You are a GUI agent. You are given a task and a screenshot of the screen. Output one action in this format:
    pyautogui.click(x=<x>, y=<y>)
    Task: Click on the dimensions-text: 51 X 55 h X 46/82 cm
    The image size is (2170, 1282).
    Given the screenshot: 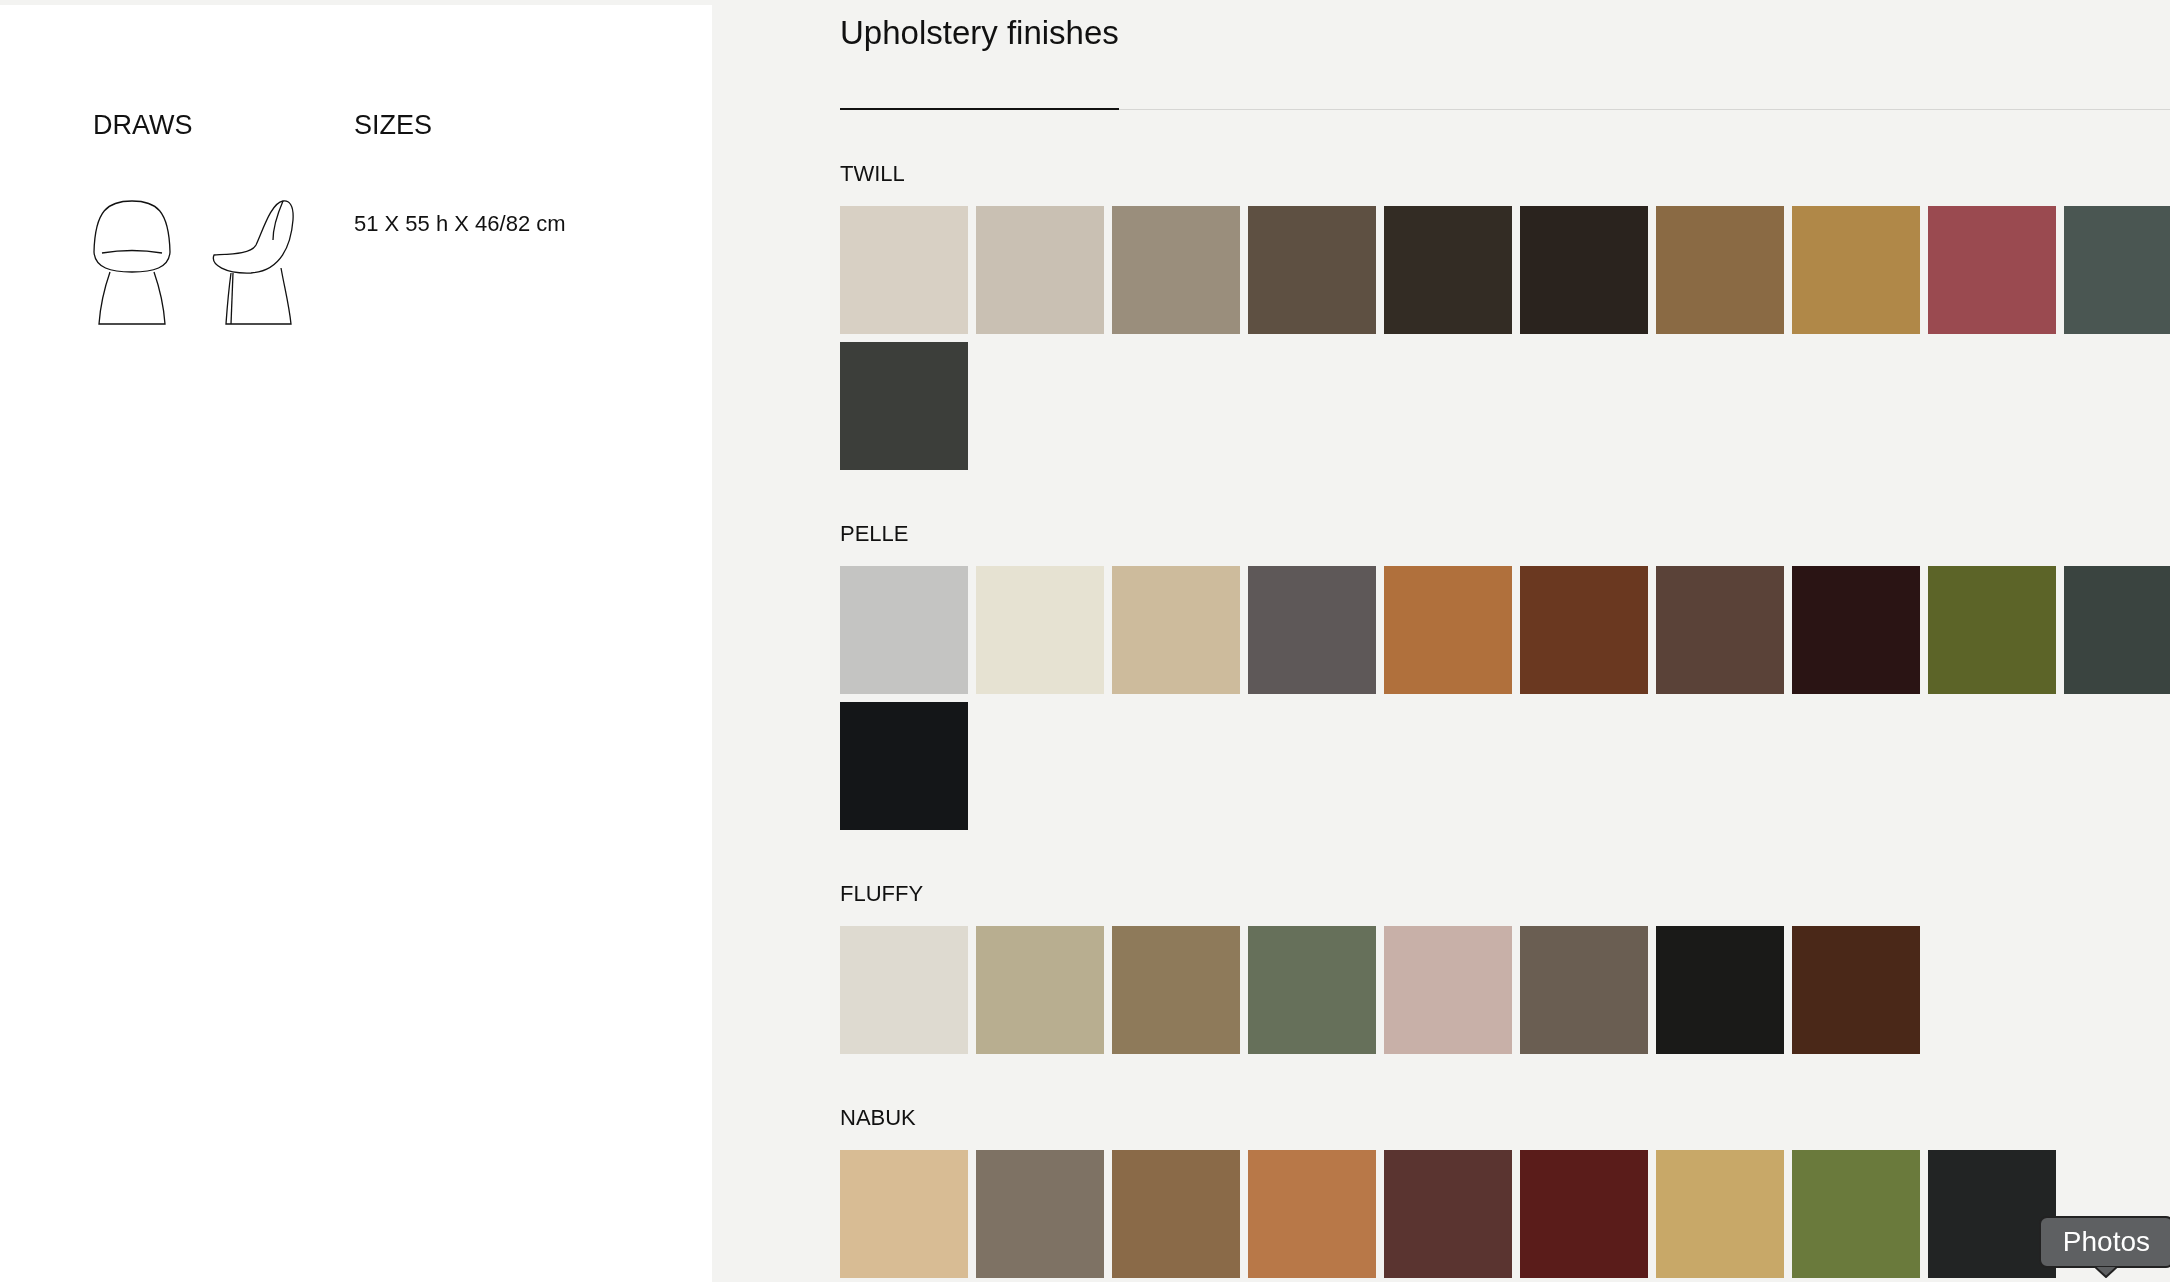 What is the action you would take?
    pyautogui.click(x=460, y=224)
    